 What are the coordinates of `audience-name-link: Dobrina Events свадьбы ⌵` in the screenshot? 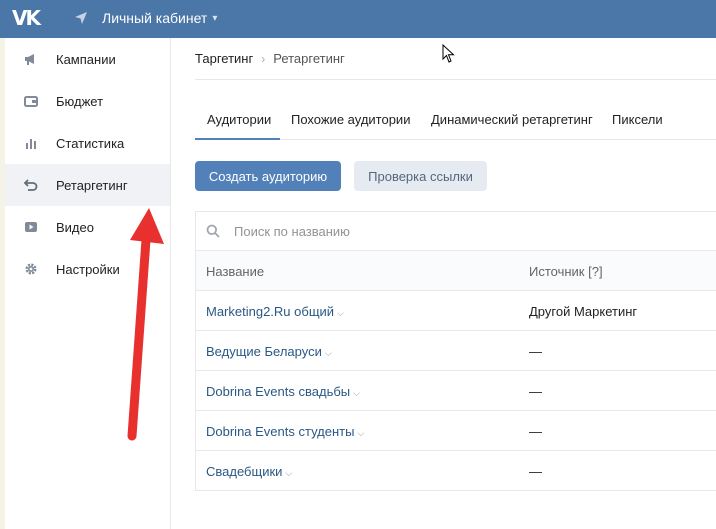 It's located at (283, 391).